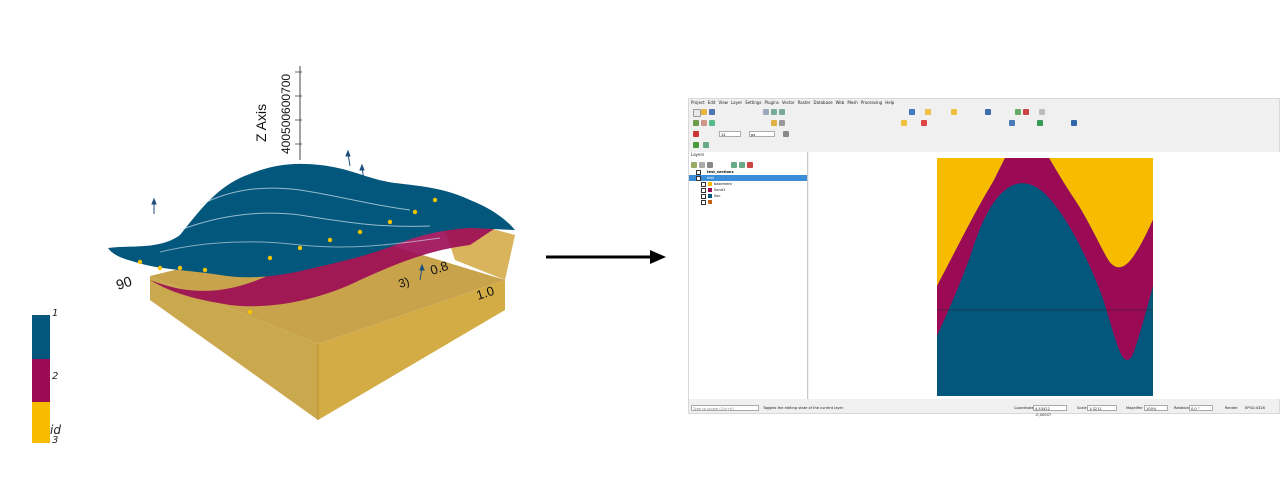  What do you see at coordinates (311, 220) in the screenshot?
I see `unit1-surface` at bounding box center [311, 220].